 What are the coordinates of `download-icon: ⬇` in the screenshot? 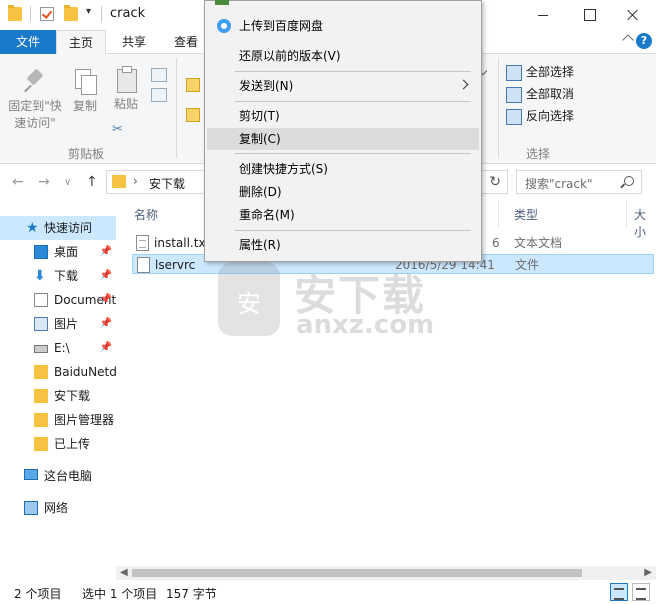 It's located at (40, 276).